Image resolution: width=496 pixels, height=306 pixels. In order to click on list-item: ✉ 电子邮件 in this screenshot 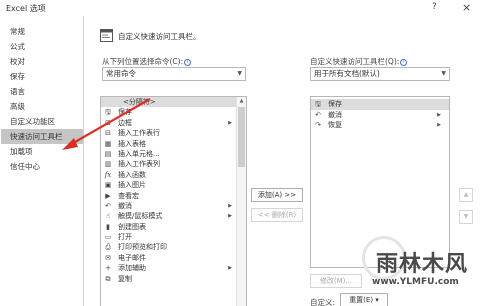, I will do `click(173, 258)`.